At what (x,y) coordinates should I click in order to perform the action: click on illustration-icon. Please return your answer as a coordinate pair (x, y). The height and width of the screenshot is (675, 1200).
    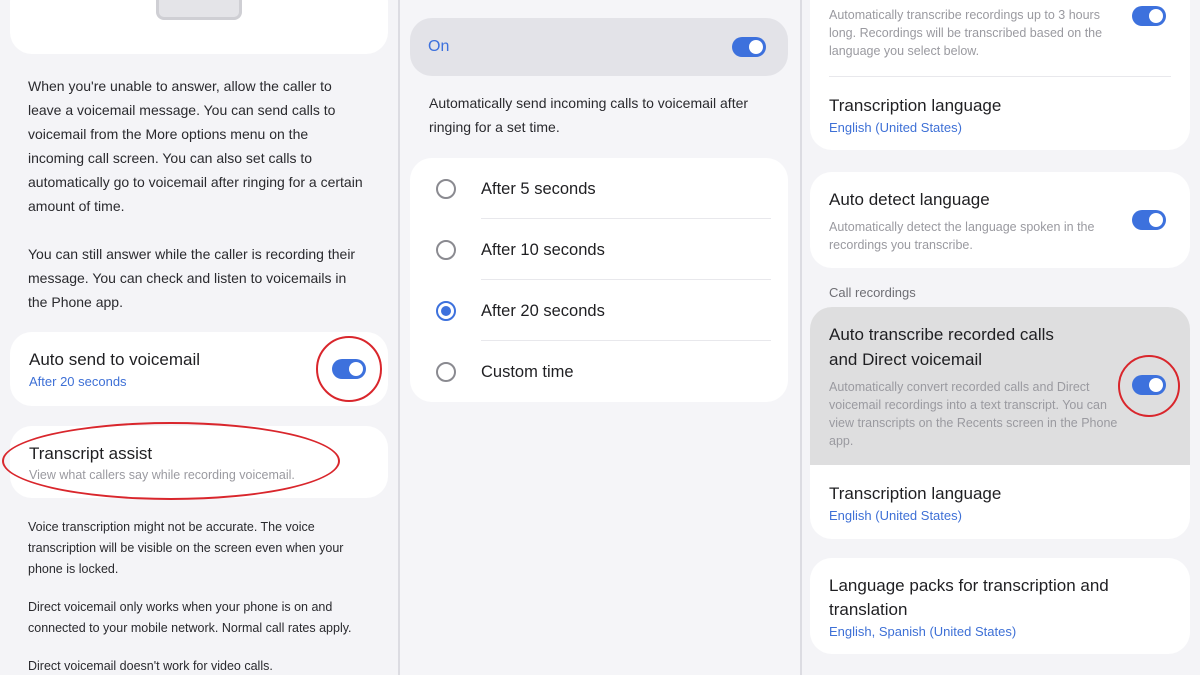
    Looking at the image, I should click on (199, 10).